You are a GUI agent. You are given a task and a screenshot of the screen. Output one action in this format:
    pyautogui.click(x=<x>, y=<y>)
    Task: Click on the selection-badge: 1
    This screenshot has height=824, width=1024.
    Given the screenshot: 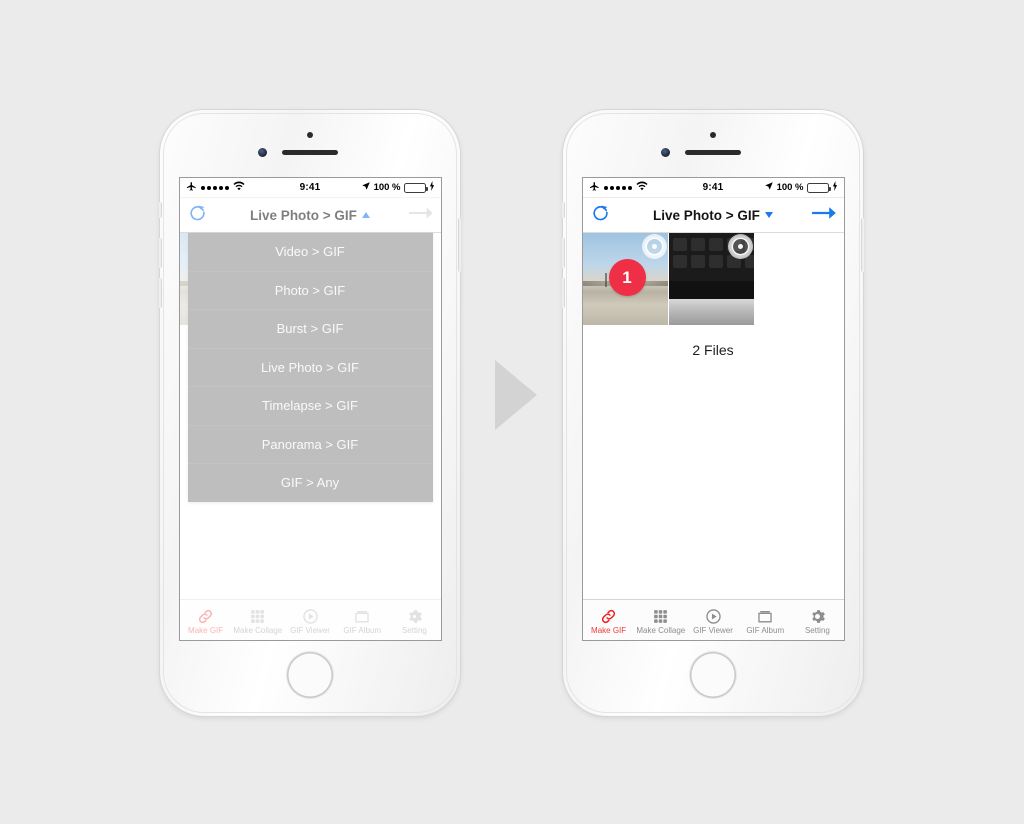 What is the action you would take?
    pyautogui.click(x=627, y=277)
    